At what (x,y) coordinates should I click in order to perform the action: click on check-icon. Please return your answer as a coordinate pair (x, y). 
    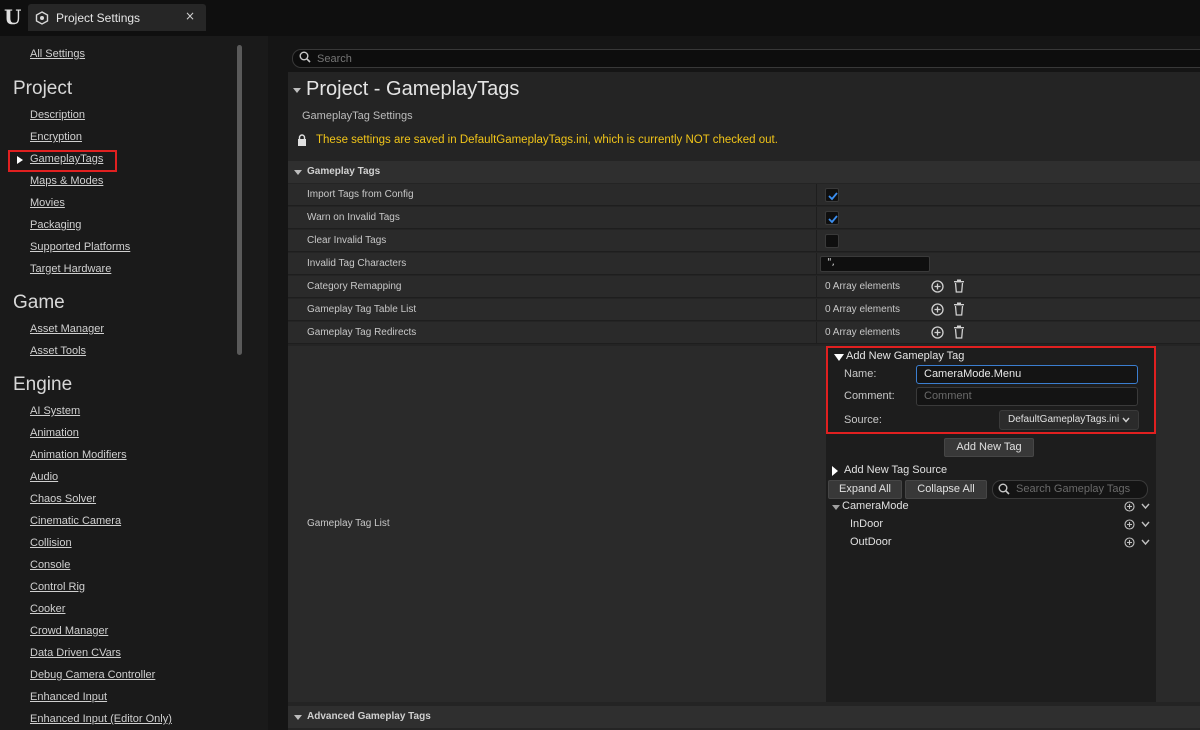
    Looking at the image, I should click on (833, 196).